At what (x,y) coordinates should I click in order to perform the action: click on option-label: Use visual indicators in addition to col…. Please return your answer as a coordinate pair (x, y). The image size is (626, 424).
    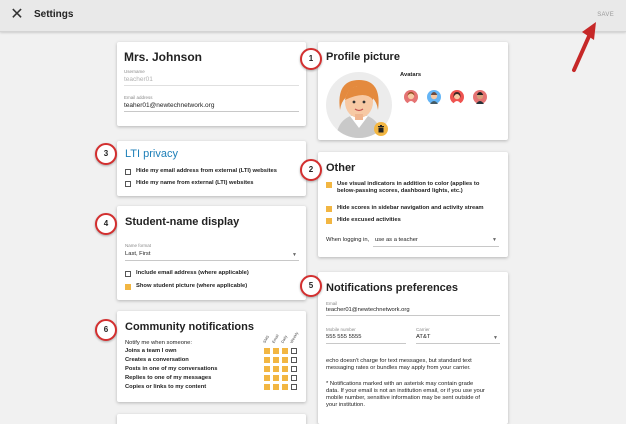
    Looking at the image, I should click on (408, 187).